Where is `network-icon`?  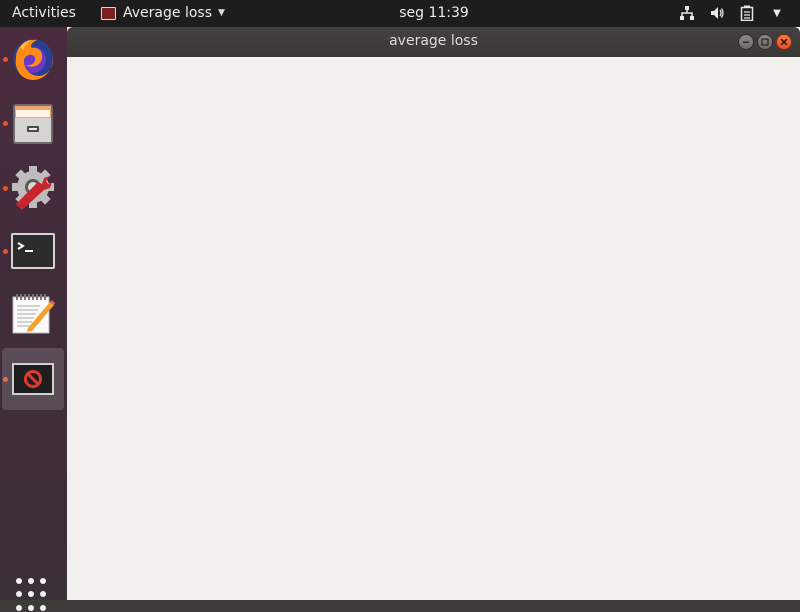
network-icon is located at coordinates (687, 13).